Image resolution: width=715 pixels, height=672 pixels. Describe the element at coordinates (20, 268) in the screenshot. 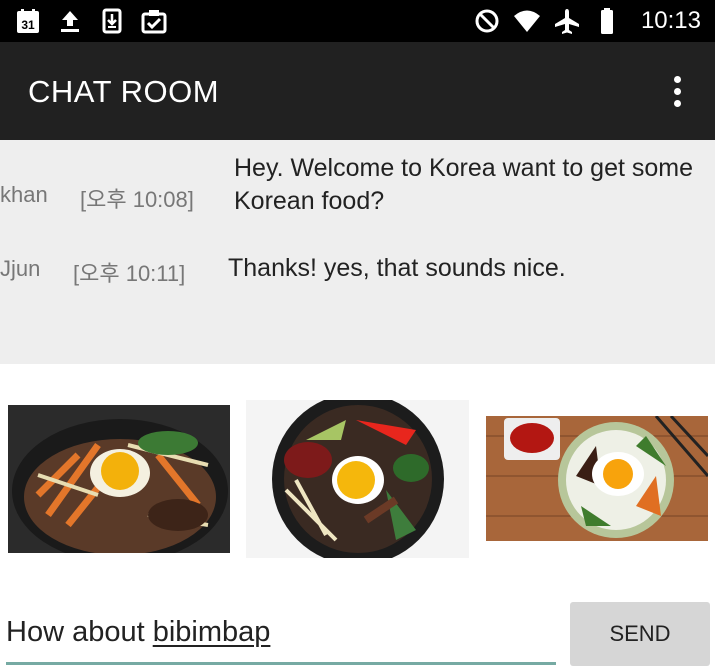

I see `message-sender: Jjun` at that location.